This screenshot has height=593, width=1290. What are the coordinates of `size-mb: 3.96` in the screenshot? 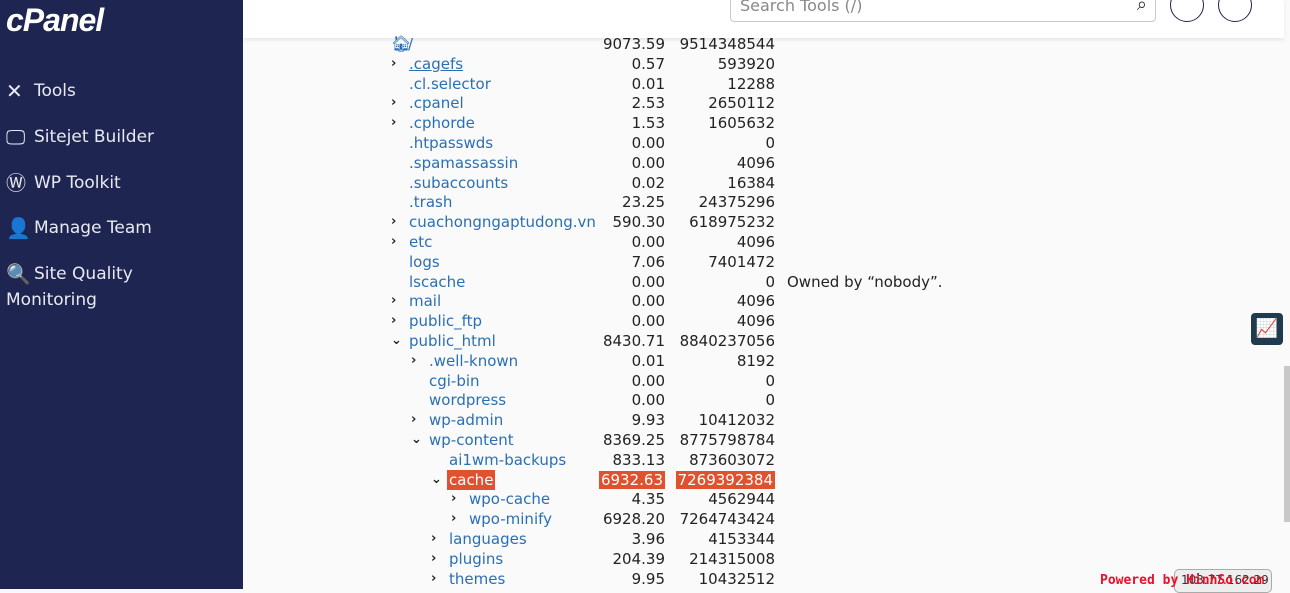 It's located at (648, 539).